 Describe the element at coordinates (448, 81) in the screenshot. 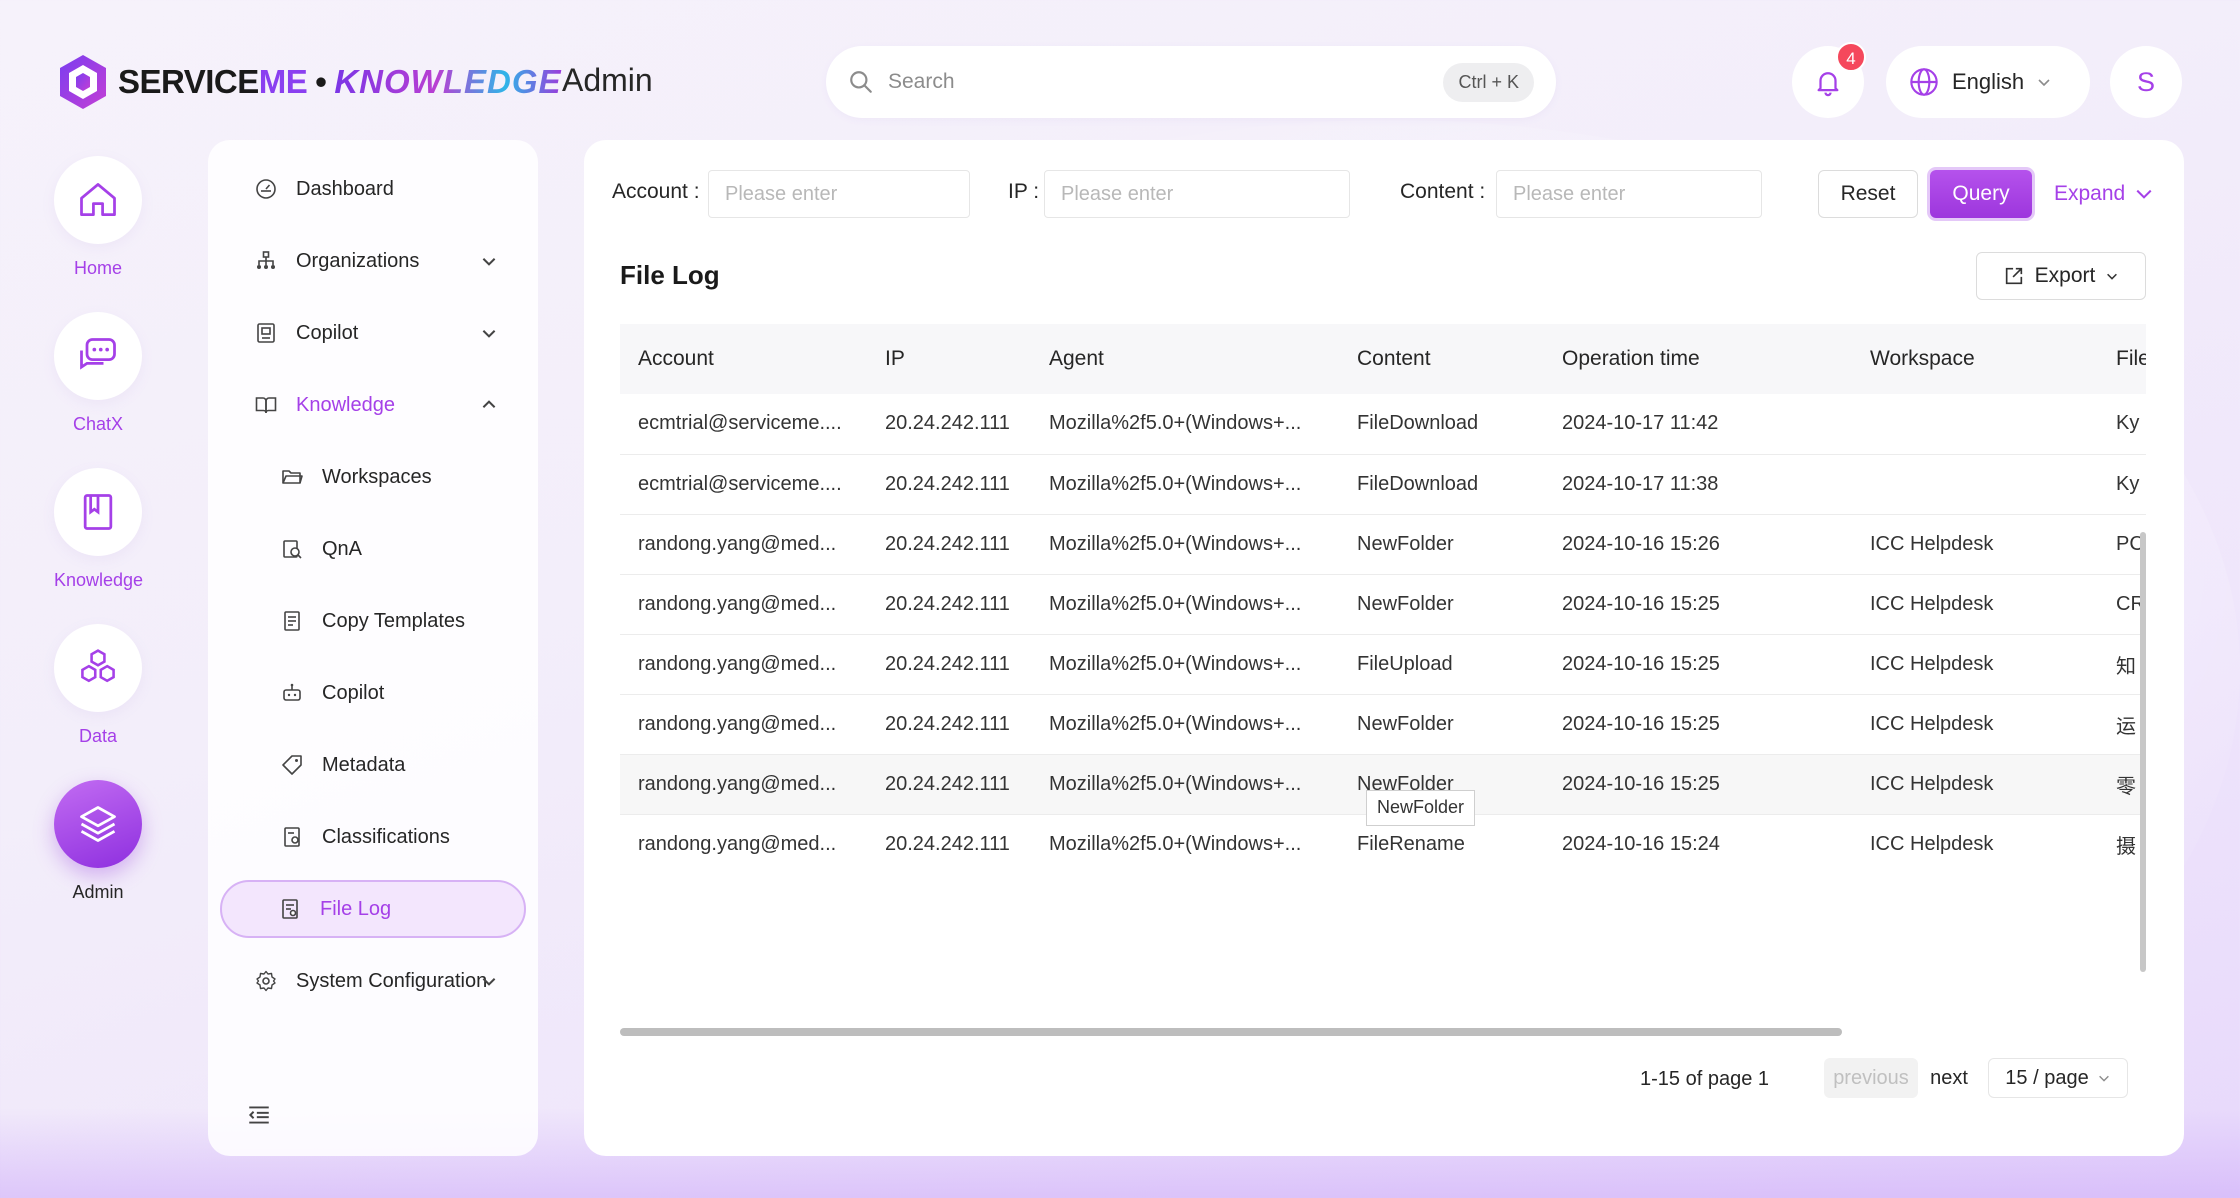

I see `brand-knowledge: KNOWLEDGE` at that location.